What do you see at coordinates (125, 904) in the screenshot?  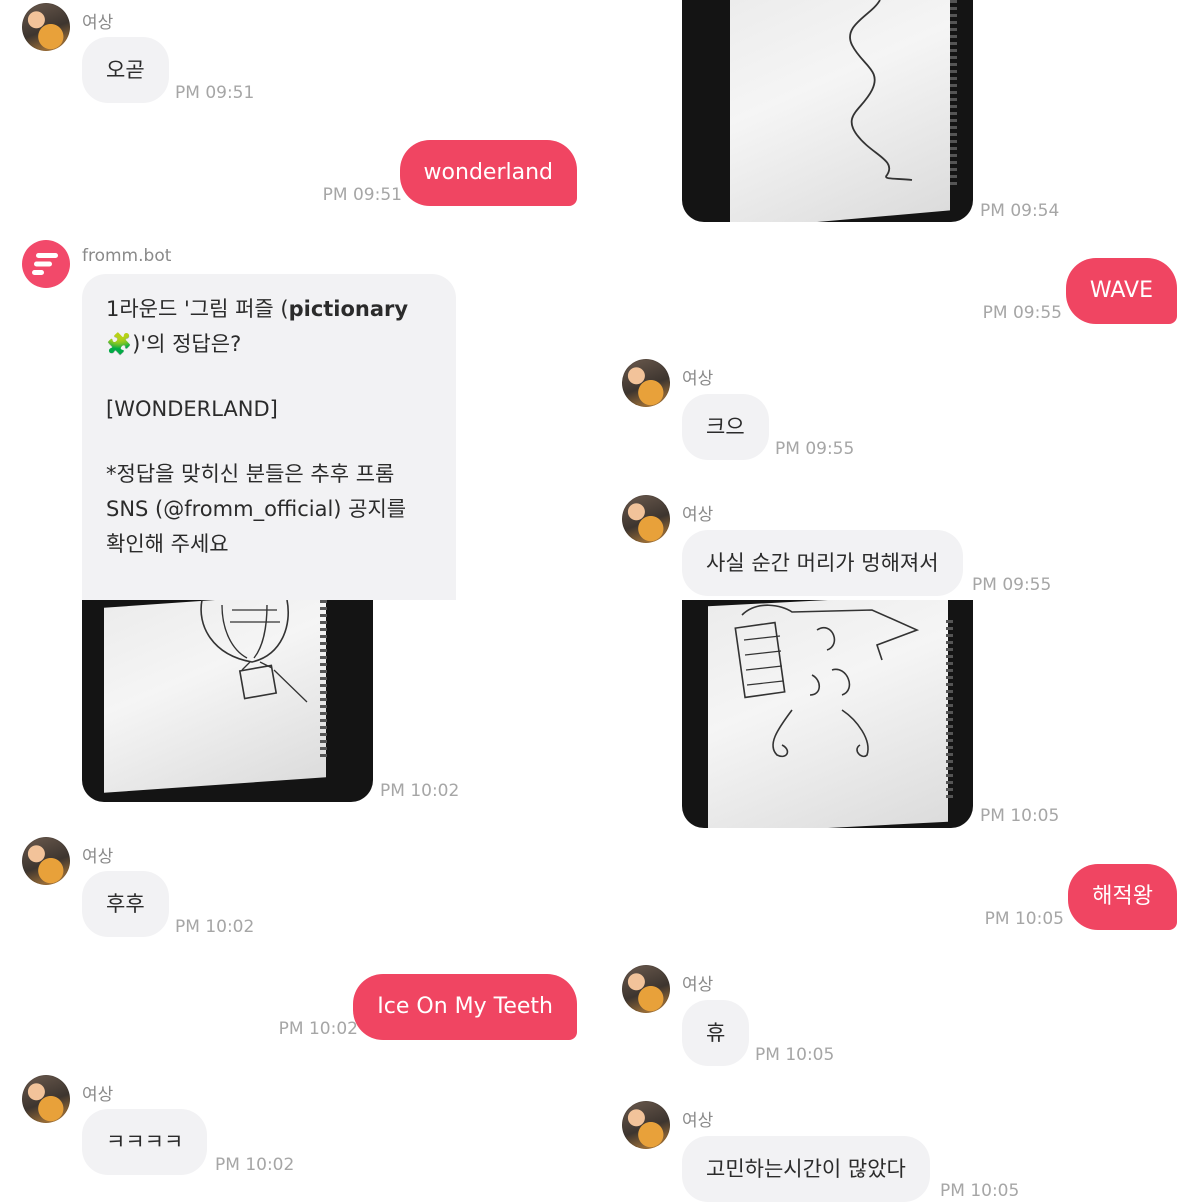 I see `message-bubble: 후후` at bounding box center [125, 904].